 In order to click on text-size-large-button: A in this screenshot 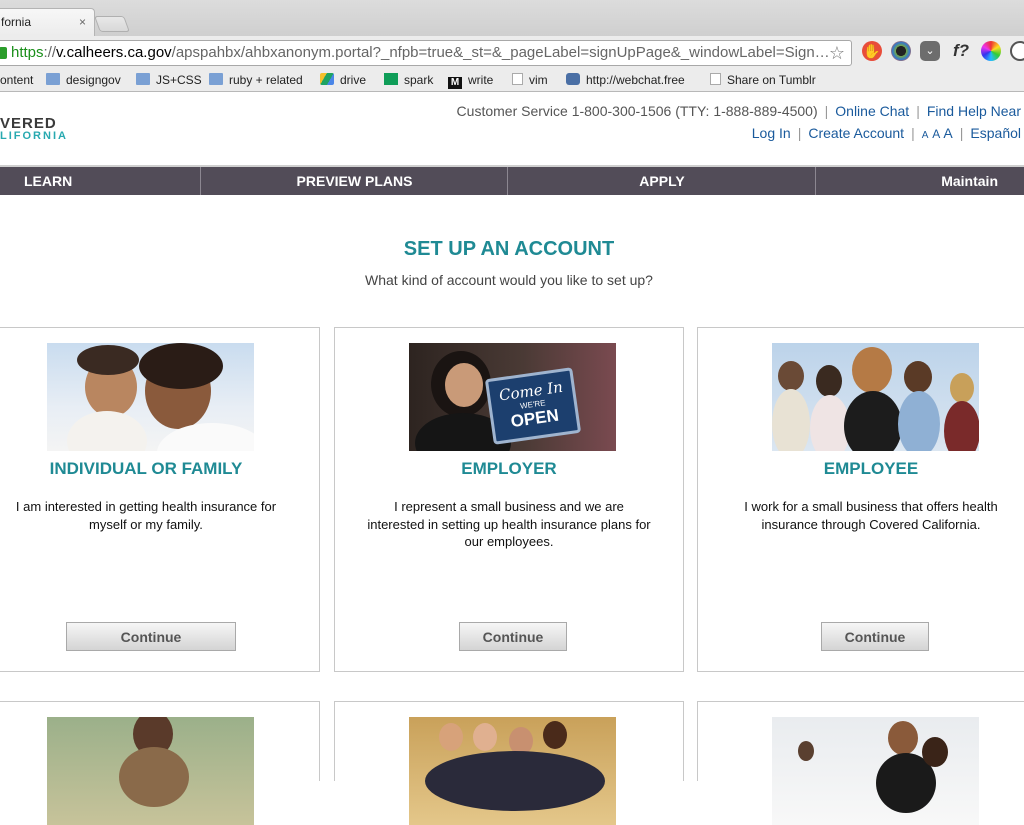, I will do `click(947, 133)`.